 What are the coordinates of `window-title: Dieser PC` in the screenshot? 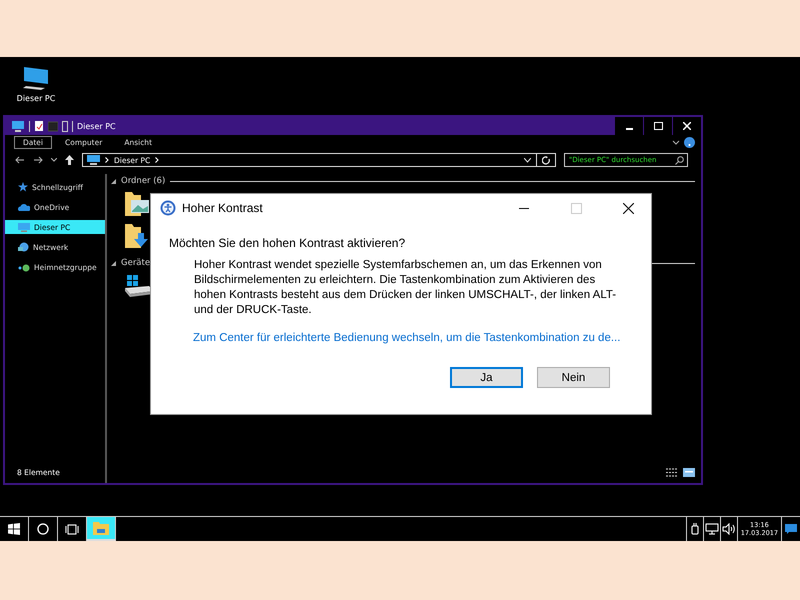 It's located at (96, 126).